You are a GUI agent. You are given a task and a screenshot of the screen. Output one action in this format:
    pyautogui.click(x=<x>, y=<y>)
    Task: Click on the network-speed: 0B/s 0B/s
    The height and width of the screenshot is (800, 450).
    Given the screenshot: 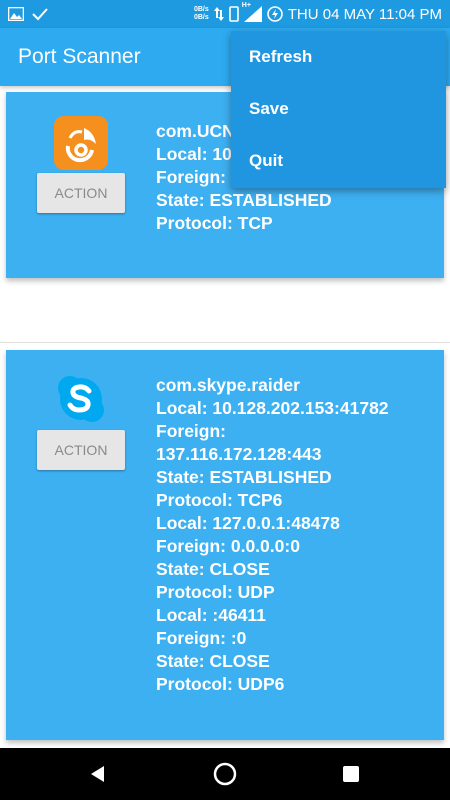 What is the action you would take?
    pyautogui.click(x=201, y=14)
    